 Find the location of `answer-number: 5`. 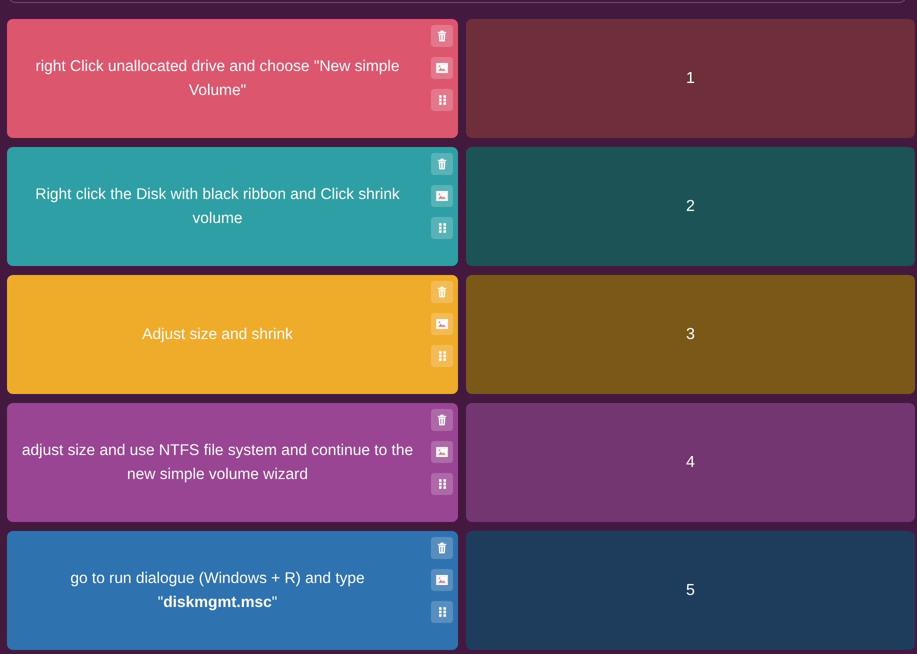

answer-number: 5 is located at coordinates (690, 591).